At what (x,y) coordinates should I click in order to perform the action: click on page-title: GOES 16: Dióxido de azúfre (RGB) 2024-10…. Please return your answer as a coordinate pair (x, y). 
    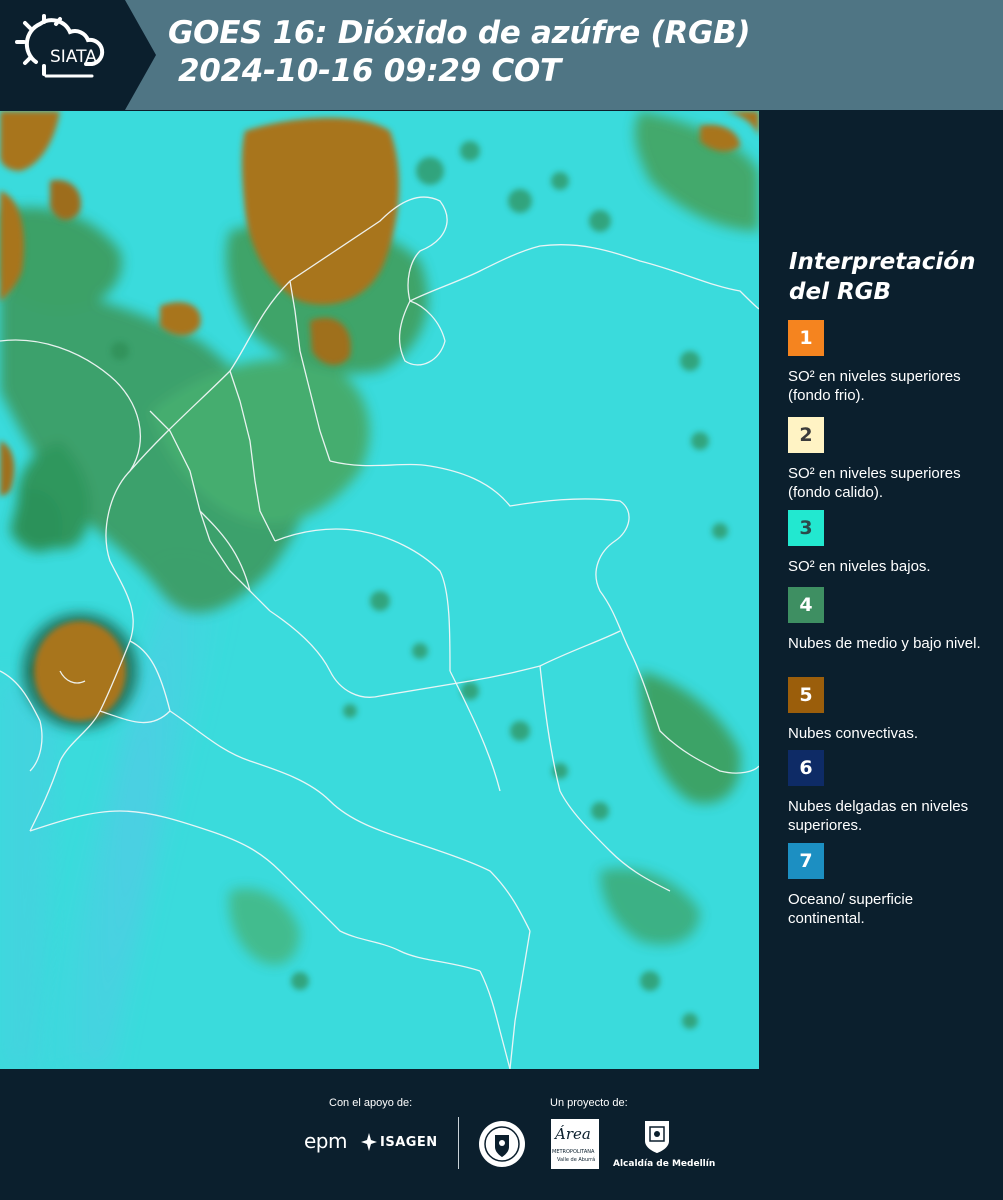
    Looking at the image, I should click on (459, 52).